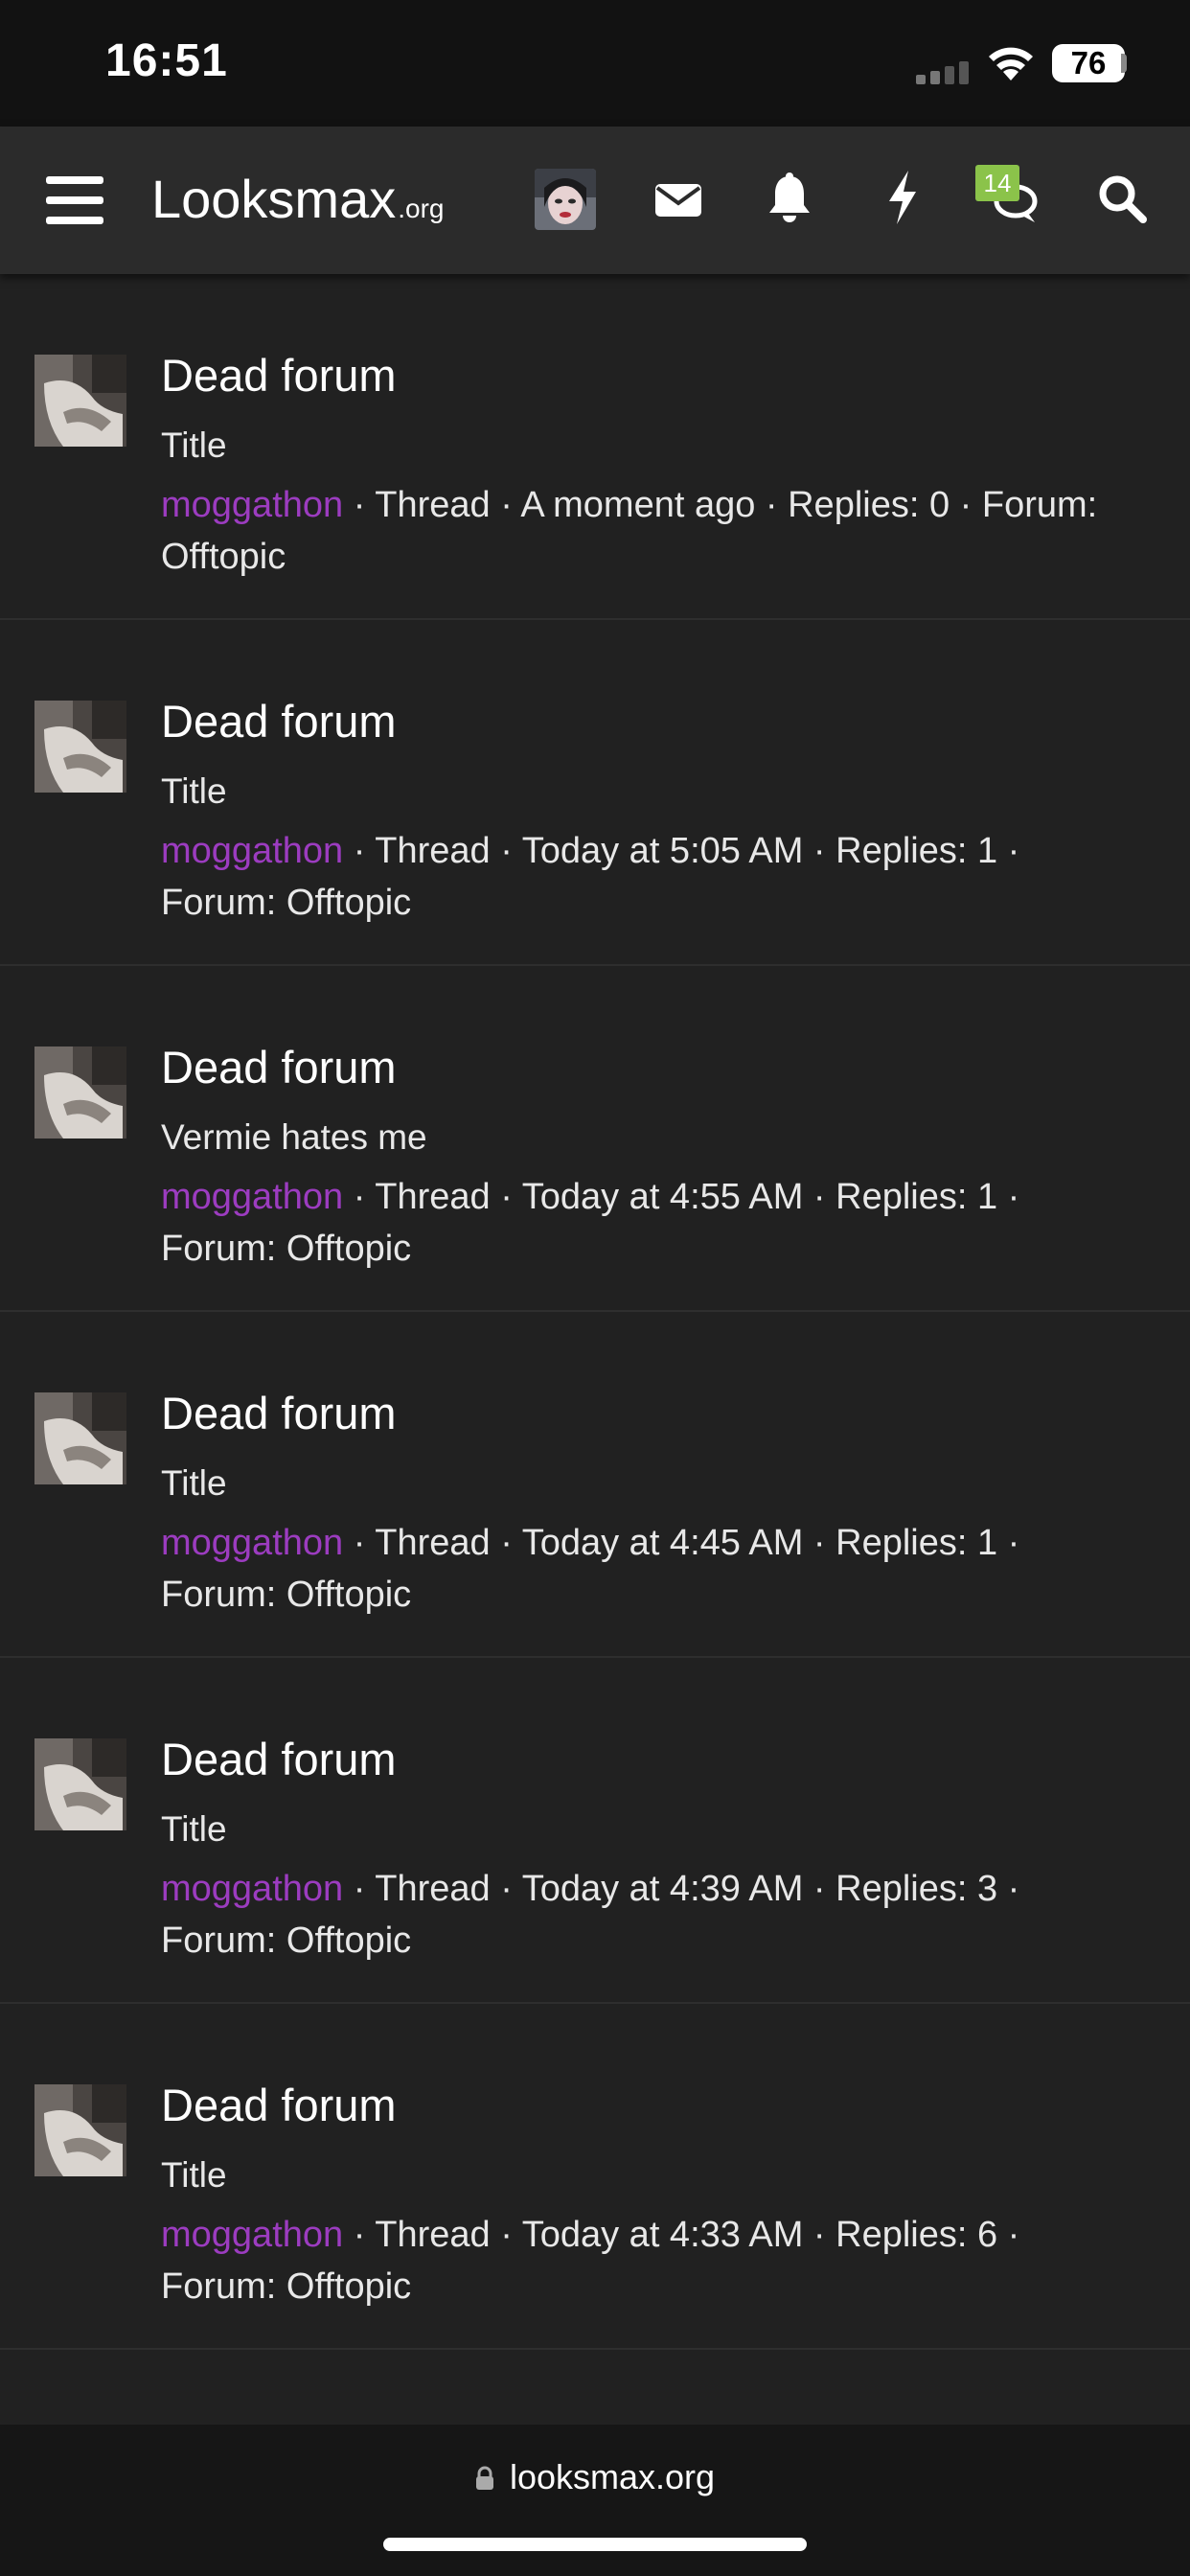 This screenshot has width=1190, height=2576. I want to click on site-logo: Looksmax.org, so click(297, 199).